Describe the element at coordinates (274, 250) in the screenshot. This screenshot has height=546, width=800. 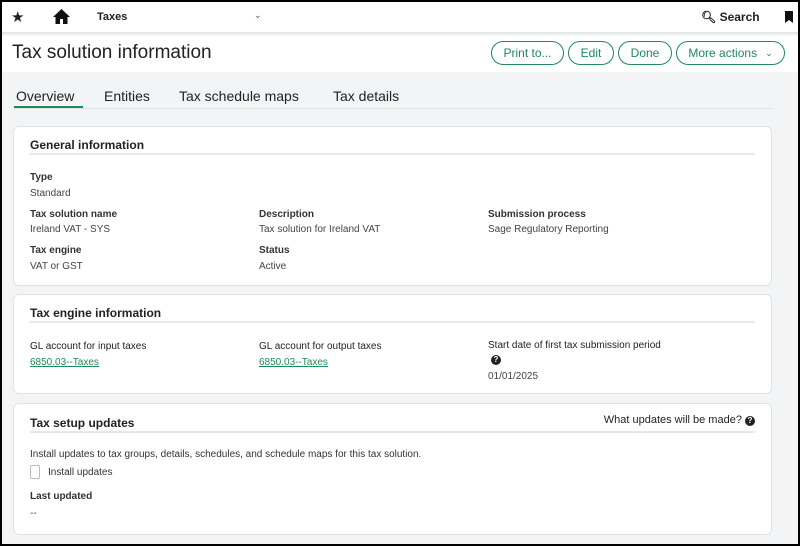
I see `status-label: Status` at that location.